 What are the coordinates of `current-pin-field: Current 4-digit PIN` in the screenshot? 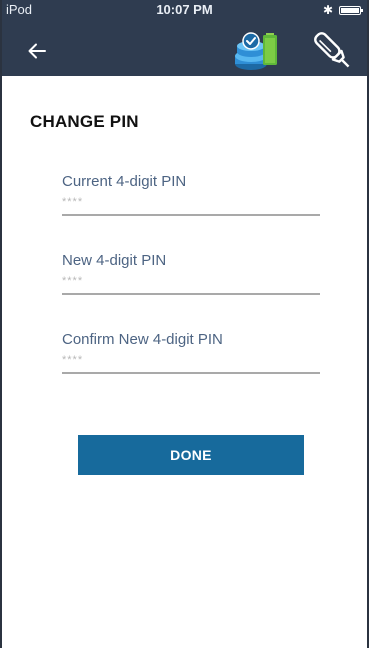 It's located at (191, 194).